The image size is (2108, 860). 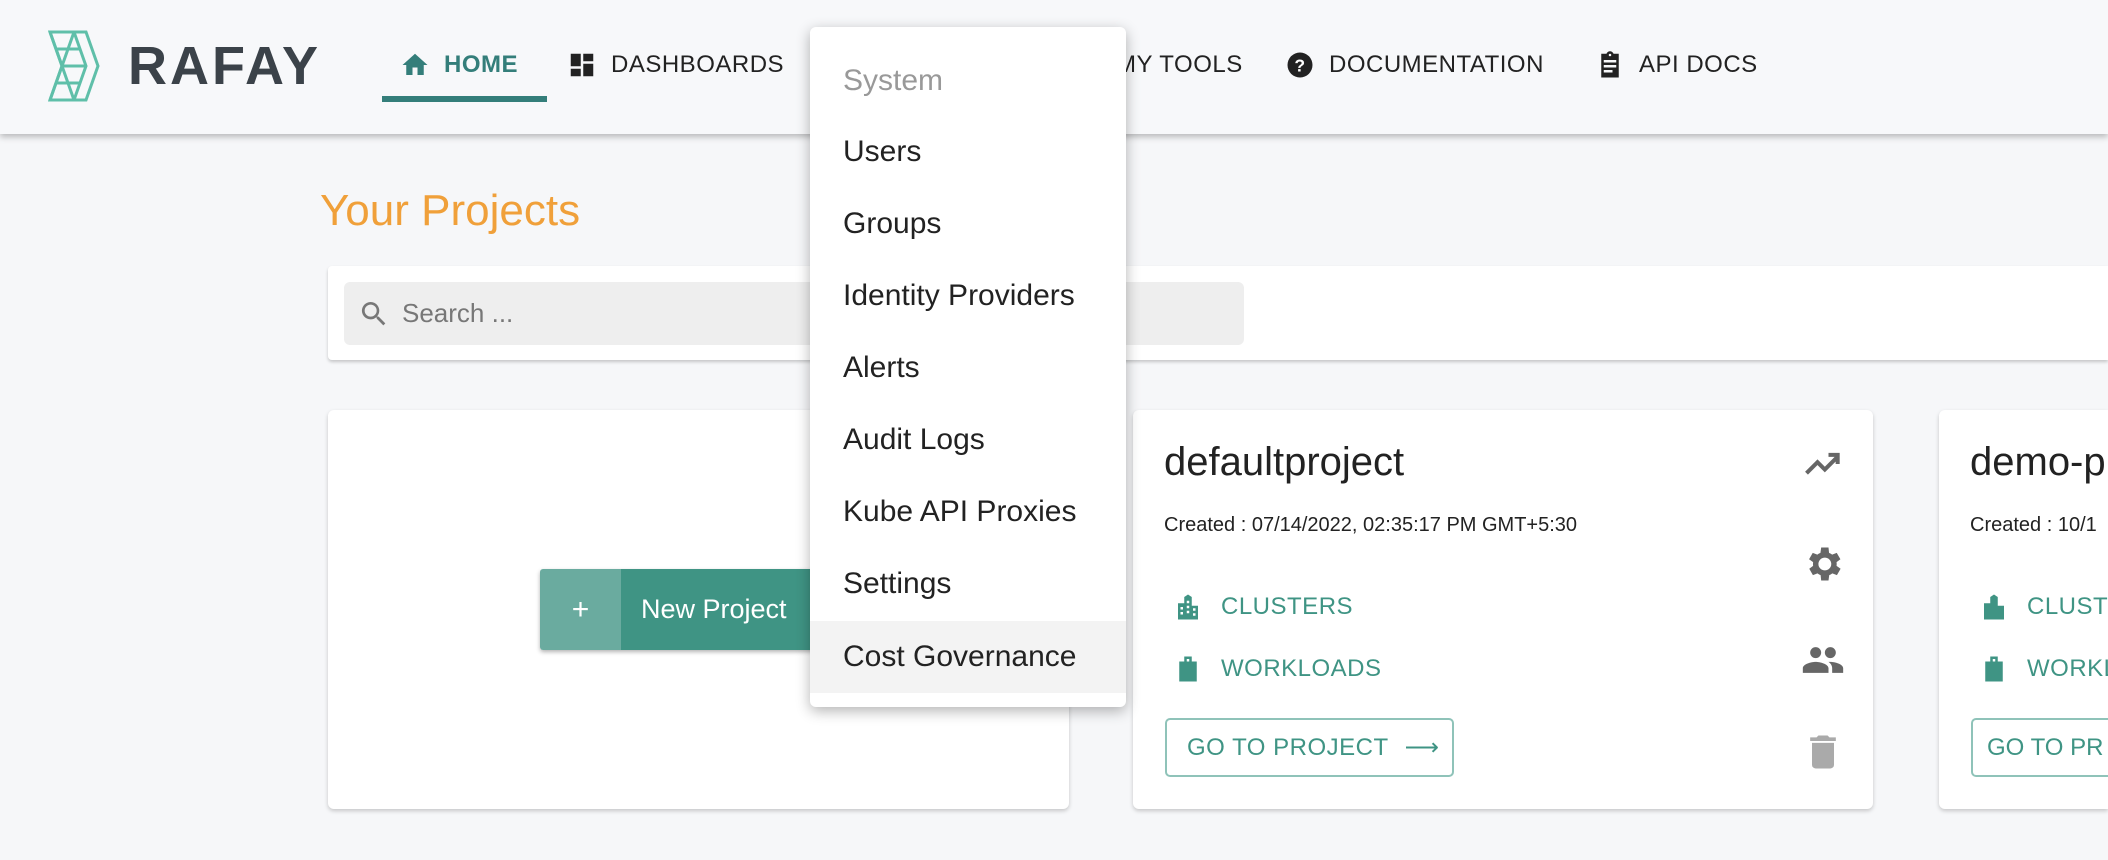 What do you see at coordinates (968, 657) in the screenshot?
I see `menu-item-cost-governance: Cost Governance` at bounding box center [968, 657].